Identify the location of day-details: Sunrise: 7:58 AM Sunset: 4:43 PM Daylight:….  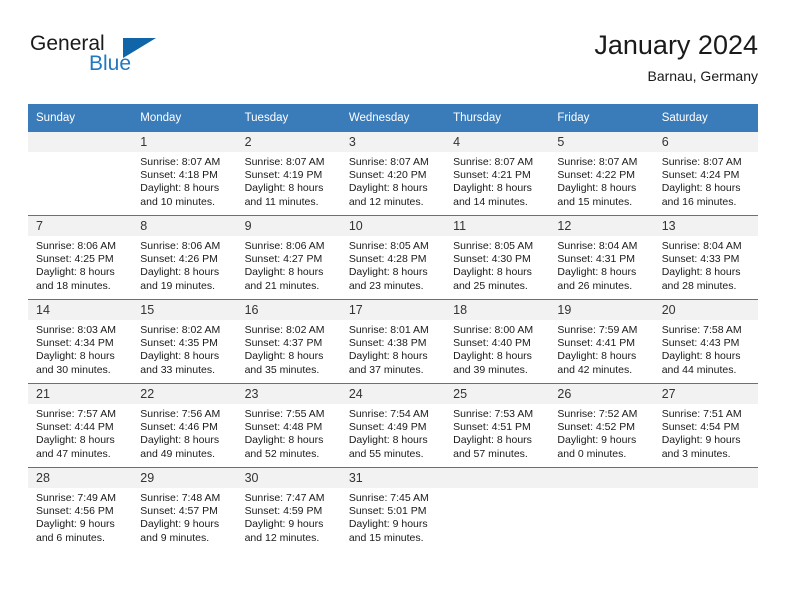
(706, 348).